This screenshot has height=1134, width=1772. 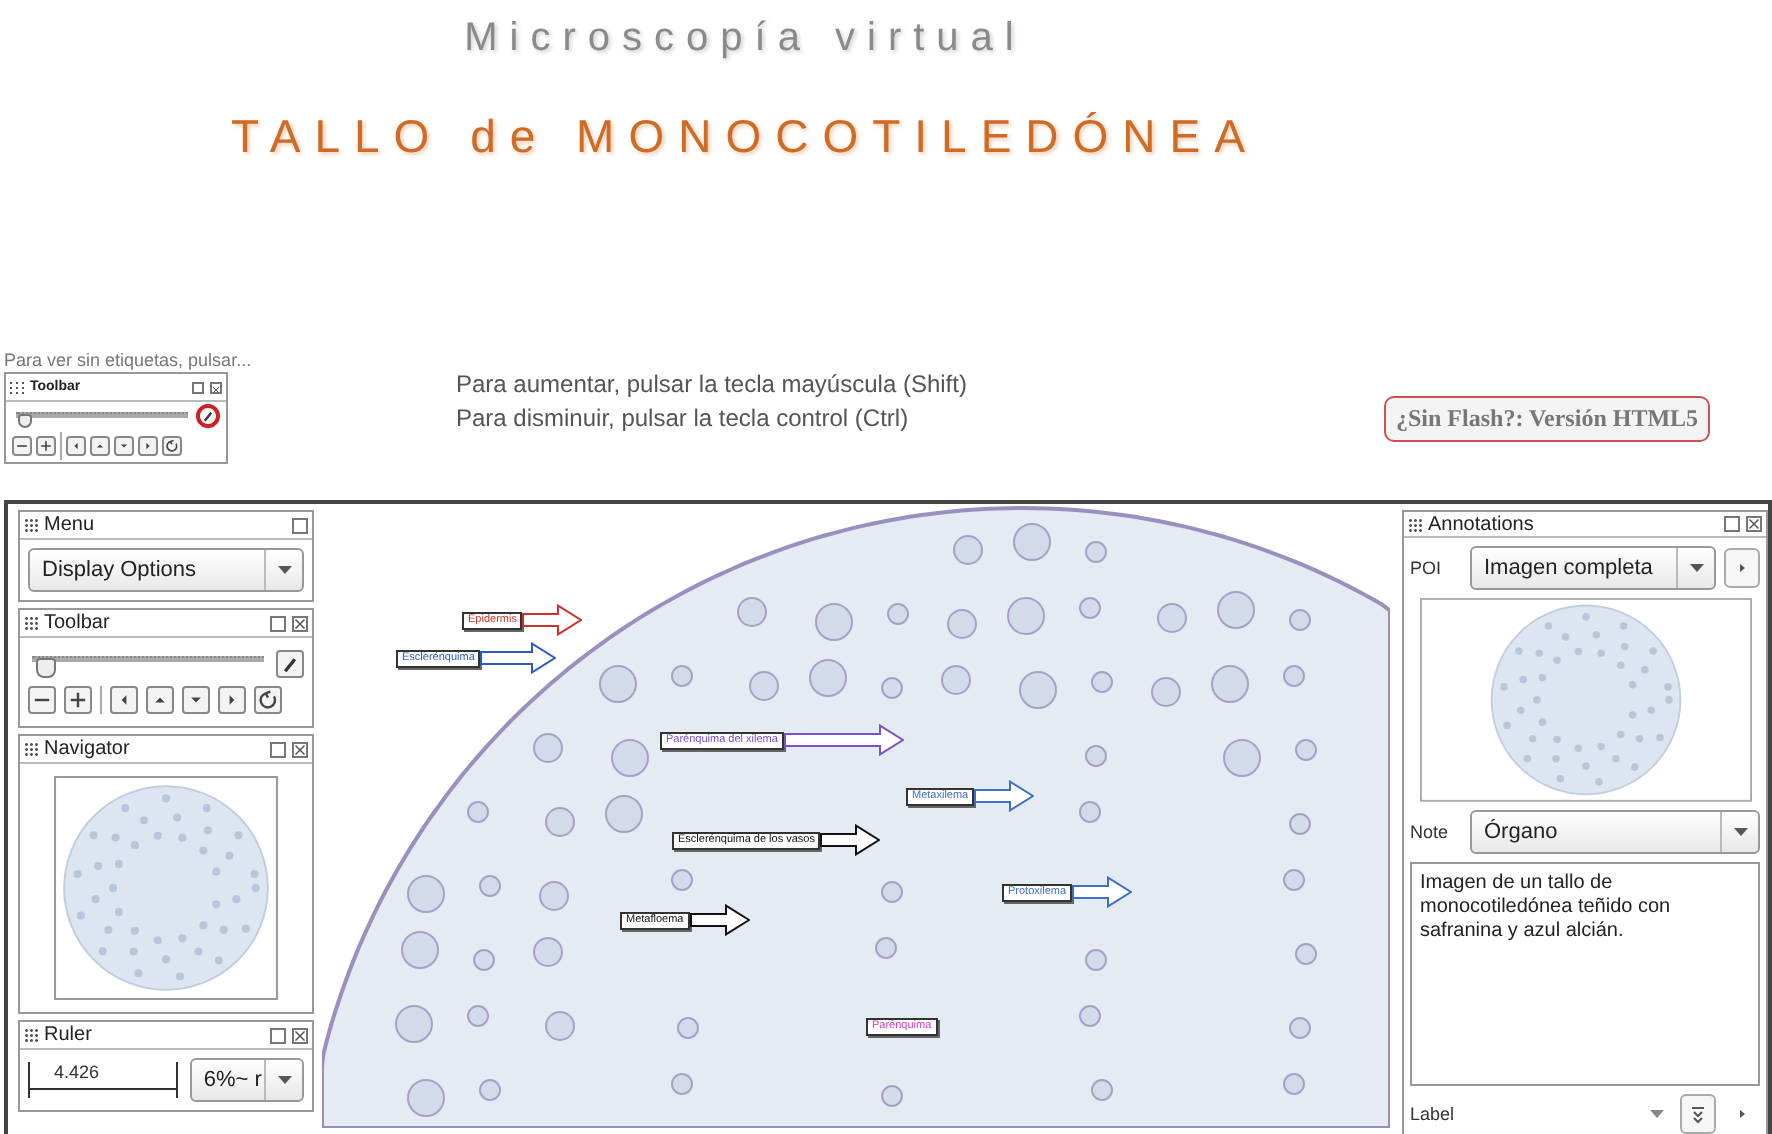 I want to click on panel-title: Annotations, so click(x=1482, y=524).